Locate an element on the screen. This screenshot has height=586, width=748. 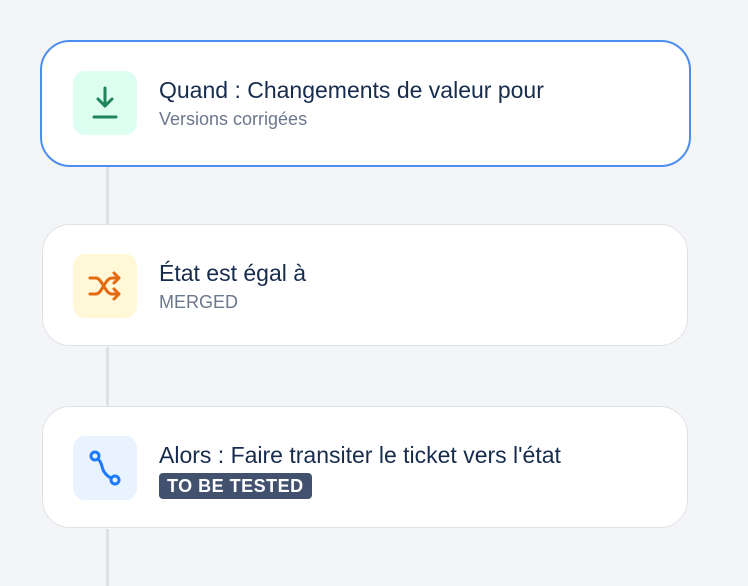
status-badge: TO BE TESTED is located at coordinates (235, 486).